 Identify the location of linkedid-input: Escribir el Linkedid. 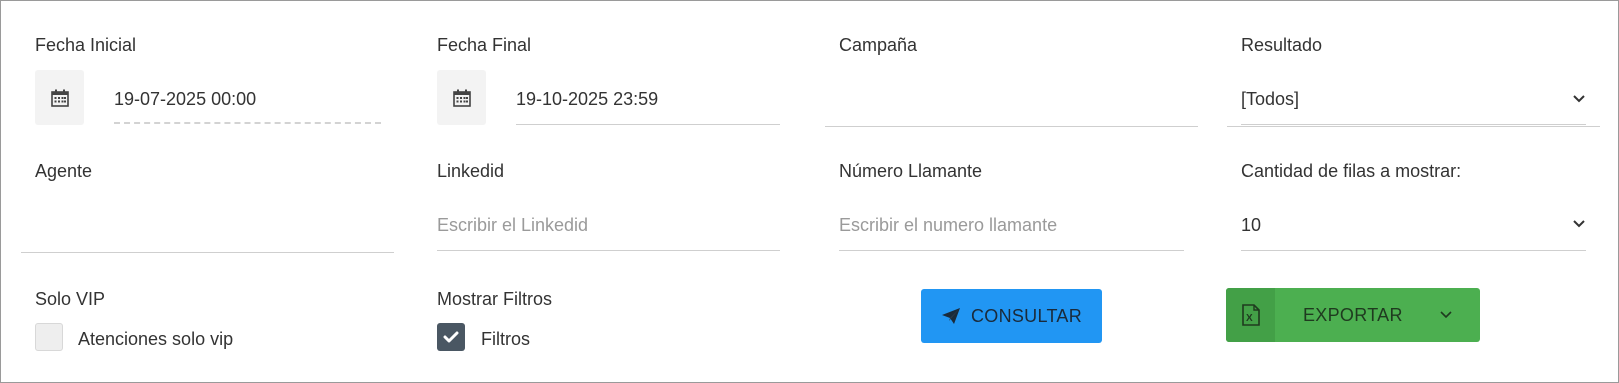
(512, 225).